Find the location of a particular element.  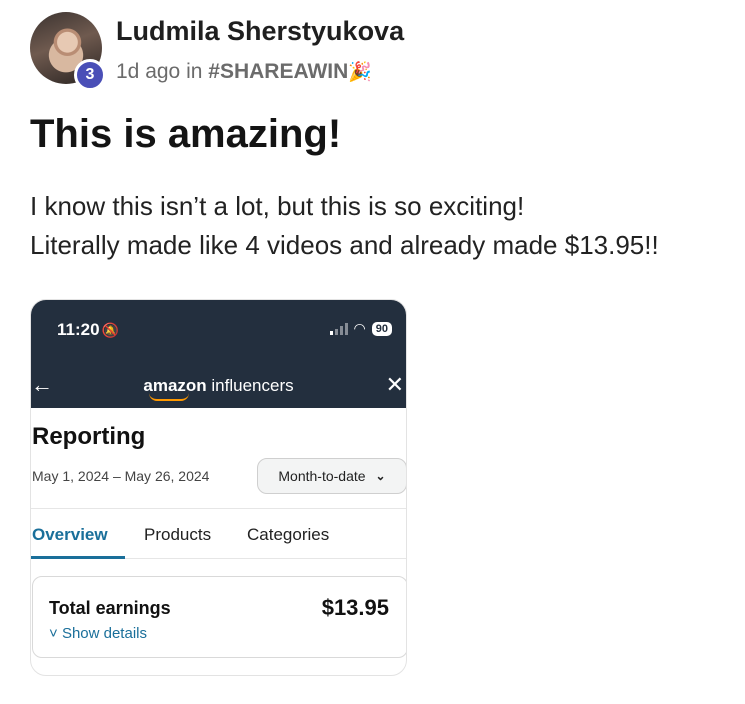

wifi-icon: ◠ is located at coordinates (359, 328).